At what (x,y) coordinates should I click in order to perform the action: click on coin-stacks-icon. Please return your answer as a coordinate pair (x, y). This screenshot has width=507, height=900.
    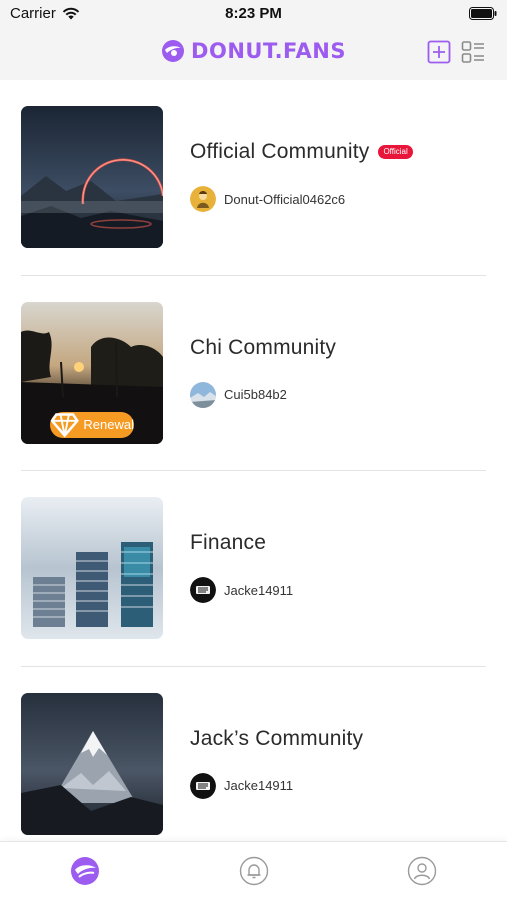
    Looking at the image, I should click on (92, 568).